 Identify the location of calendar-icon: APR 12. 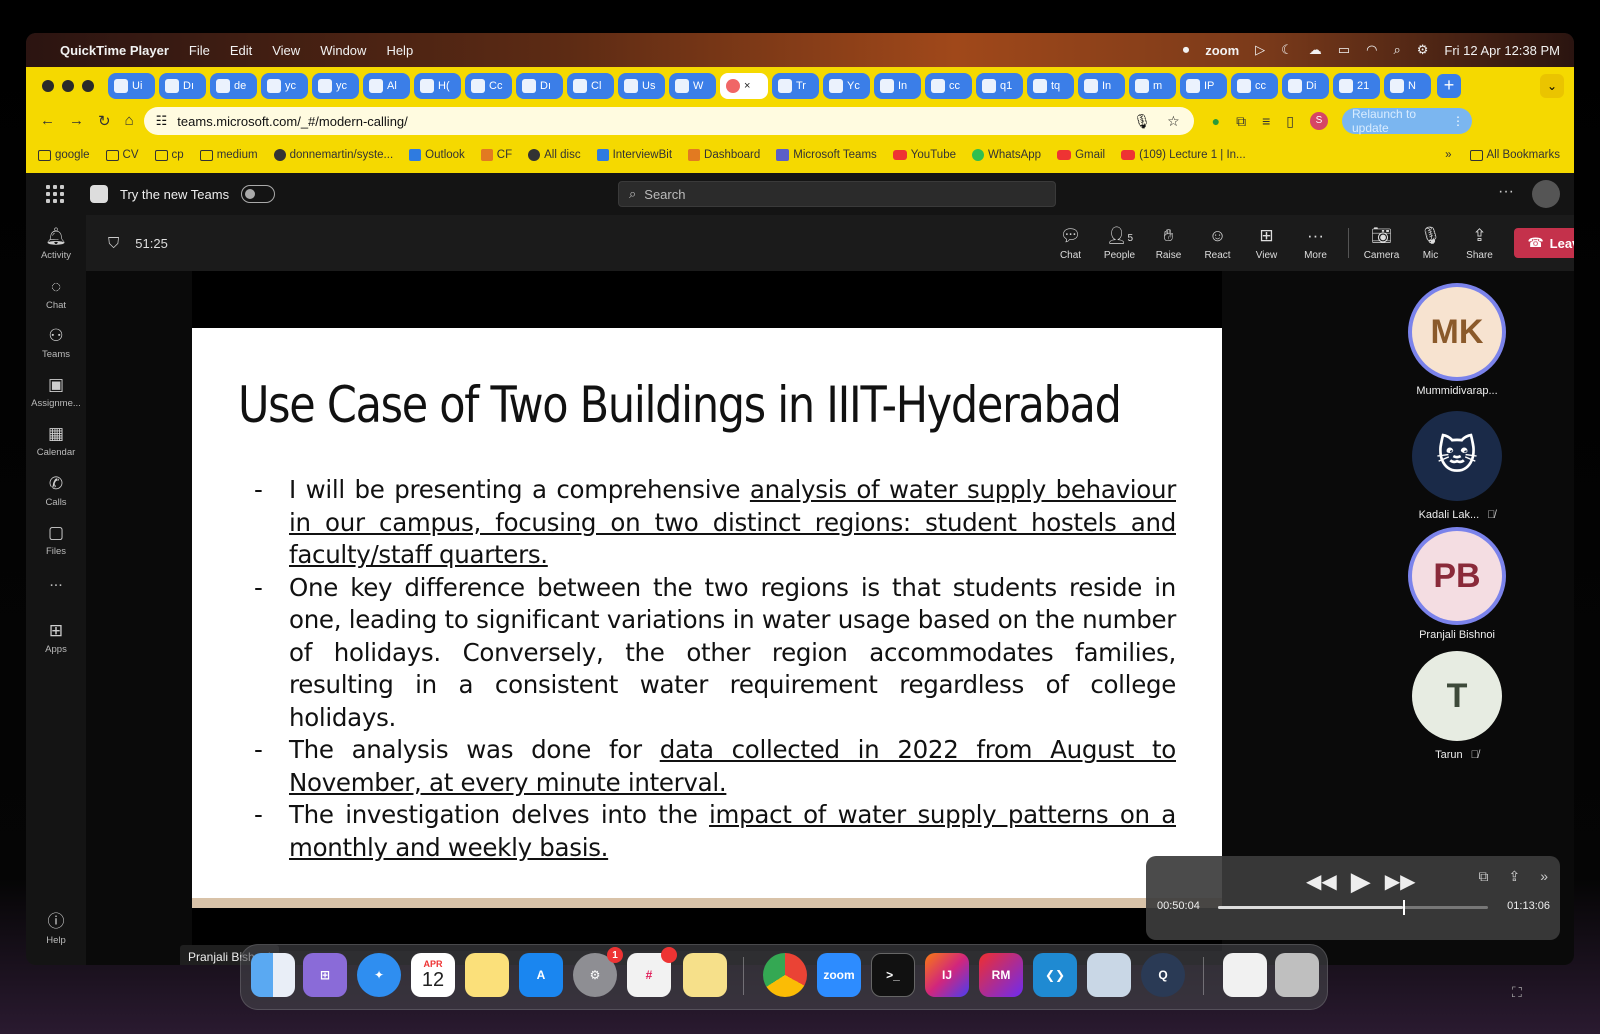
(433, 975).